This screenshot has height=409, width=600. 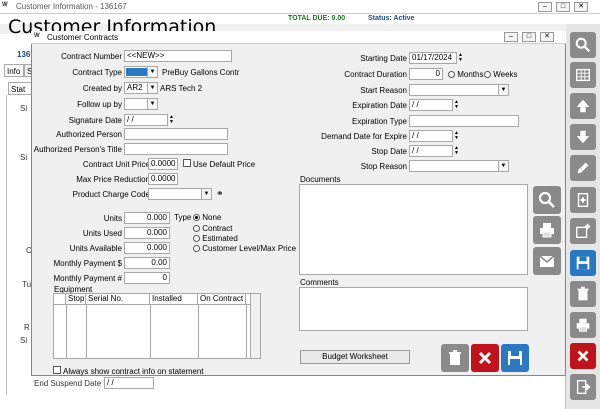 What do you see at coordinates (157, 326) in the screenshot?
I see `equipment-table: Stop Serial No. Installed On Contract` at bounding box center [157, 326].